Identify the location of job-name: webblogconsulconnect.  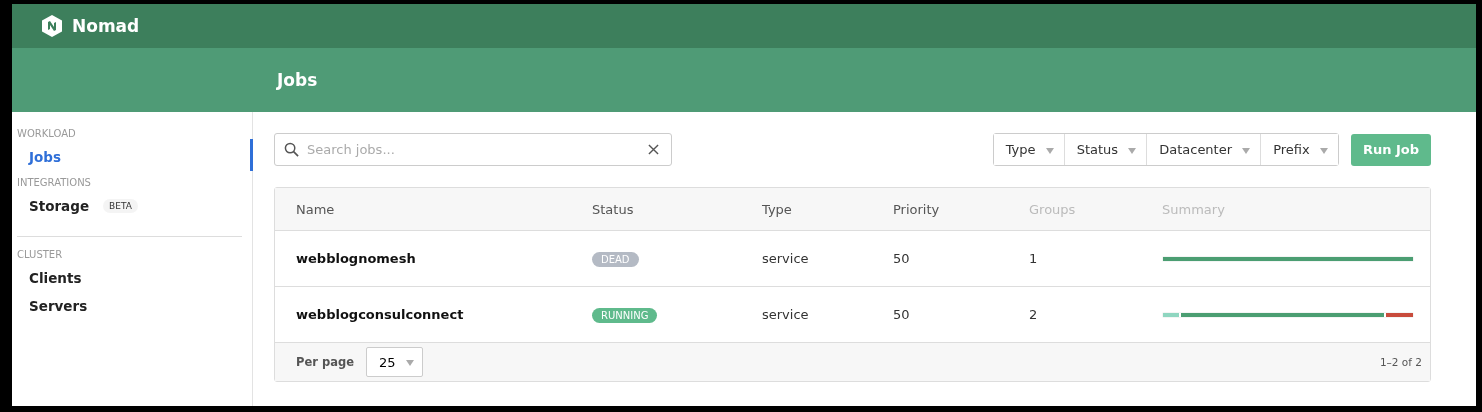
(444, 314).